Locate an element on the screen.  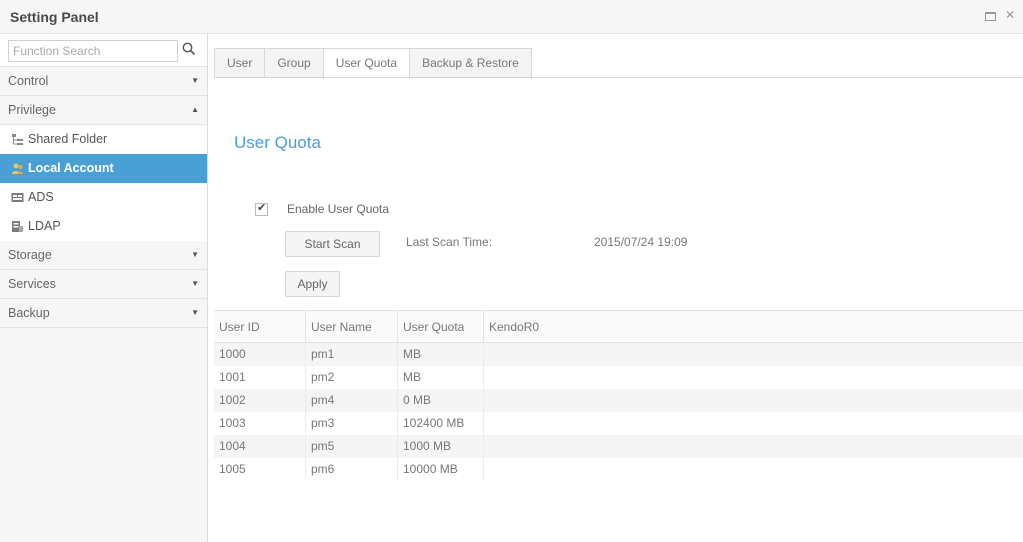
sidebar-section-label: Privilege is located at coordinates (32, 110).